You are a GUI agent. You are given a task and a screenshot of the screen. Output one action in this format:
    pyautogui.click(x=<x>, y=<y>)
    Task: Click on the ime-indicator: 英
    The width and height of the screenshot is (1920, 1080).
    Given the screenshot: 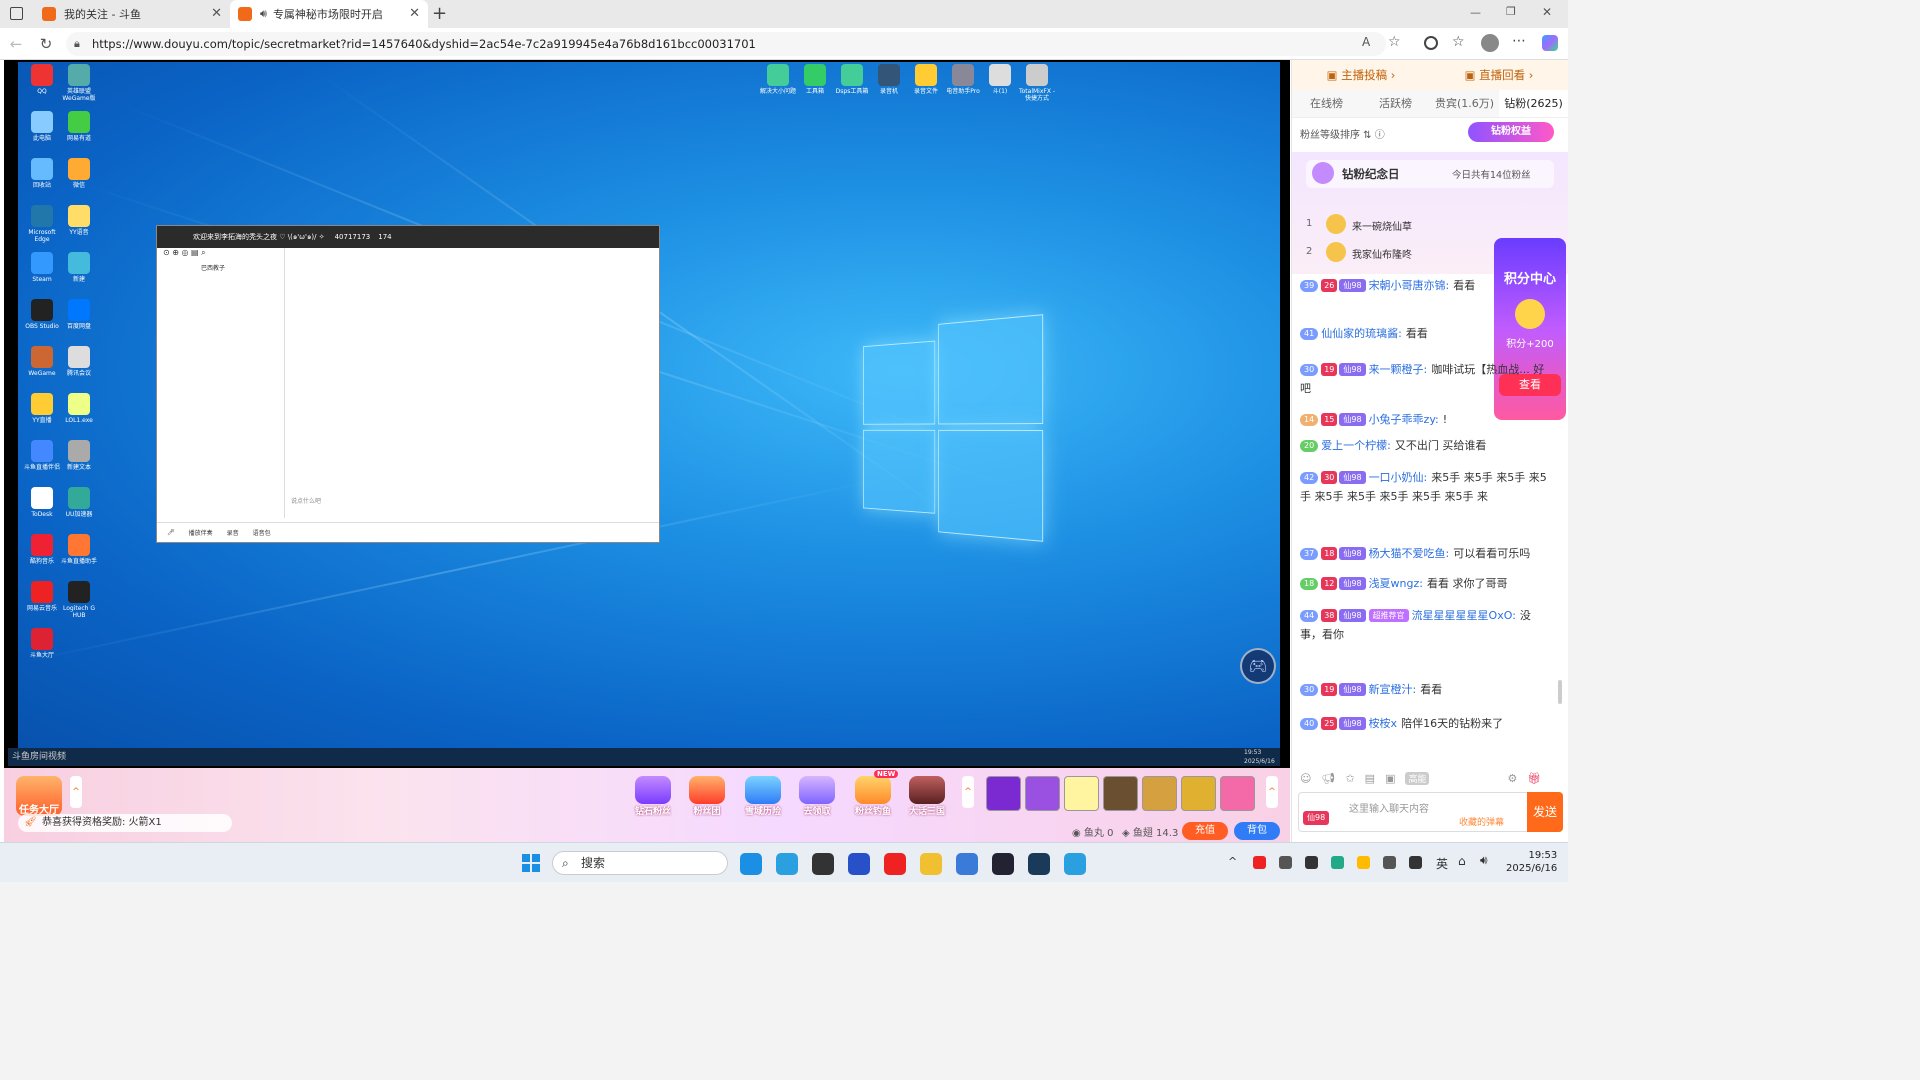 What is the action you would take?
    pyautogui.click(x=1442, y=863)
    